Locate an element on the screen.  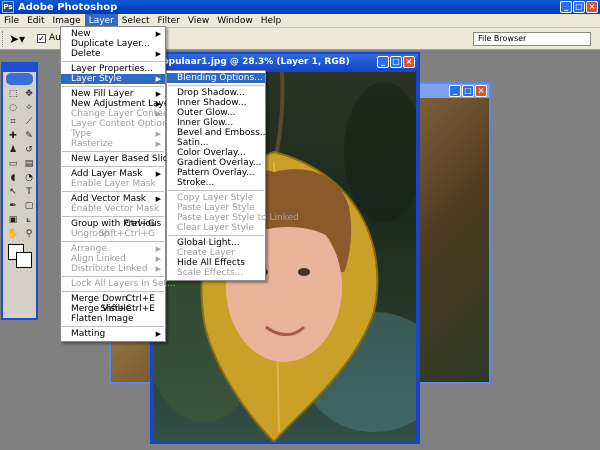
file-browser-tab: File Browser is located at coordinates (532, 39).